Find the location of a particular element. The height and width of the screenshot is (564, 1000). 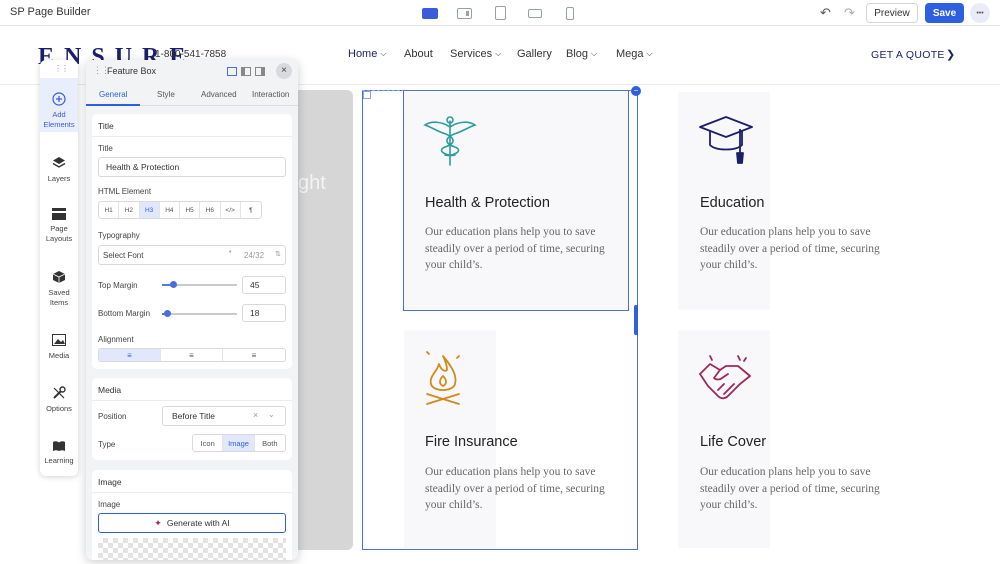

app-title: SP Page Builder is located at coordinates (50, 12).